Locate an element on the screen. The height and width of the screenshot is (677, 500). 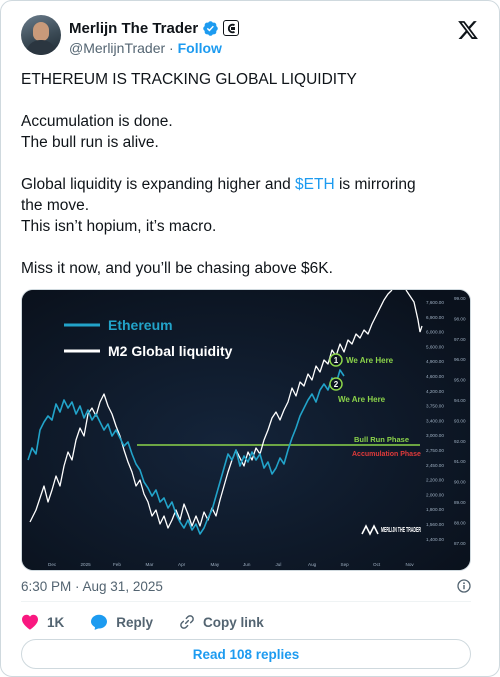
action-bar: 1K Reply Copy link is located at coordinates (142, 622).